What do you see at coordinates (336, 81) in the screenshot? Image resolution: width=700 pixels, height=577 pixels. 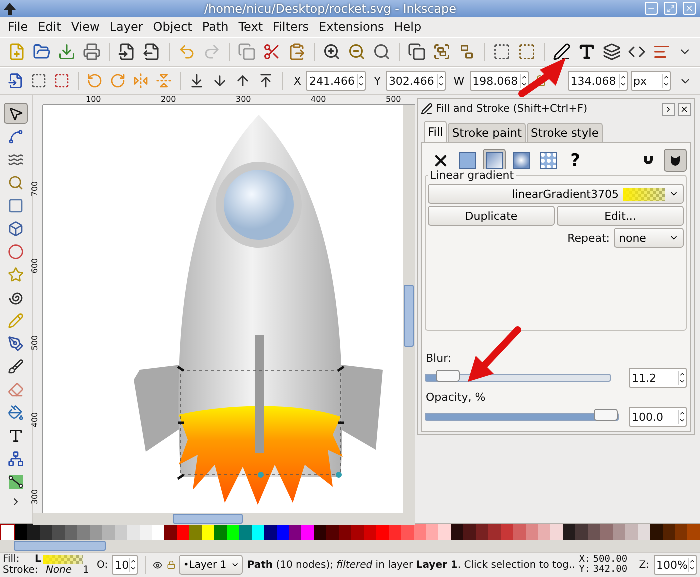 I see `x-field: 241.466` at bounding box center [336, 81].